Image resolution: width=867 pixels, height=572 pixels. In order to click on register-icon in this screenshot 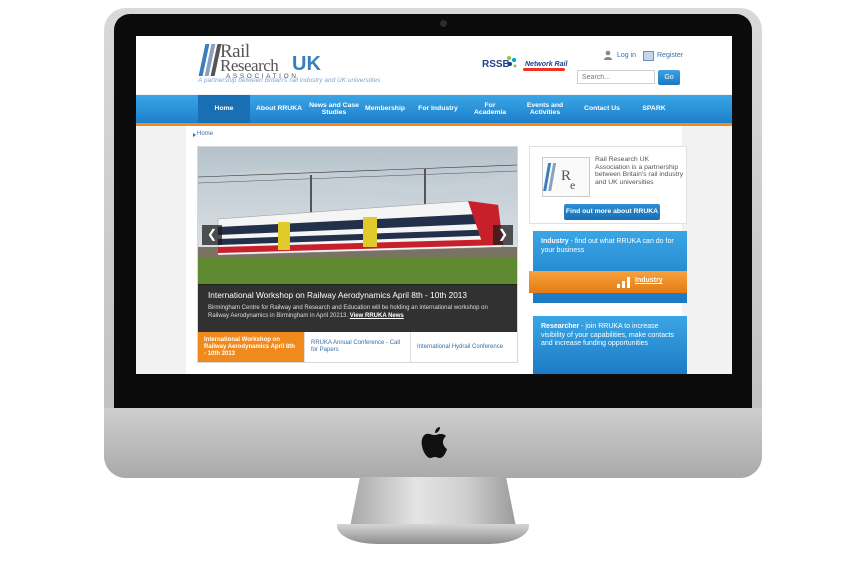, I will do `click(648, 56)`.